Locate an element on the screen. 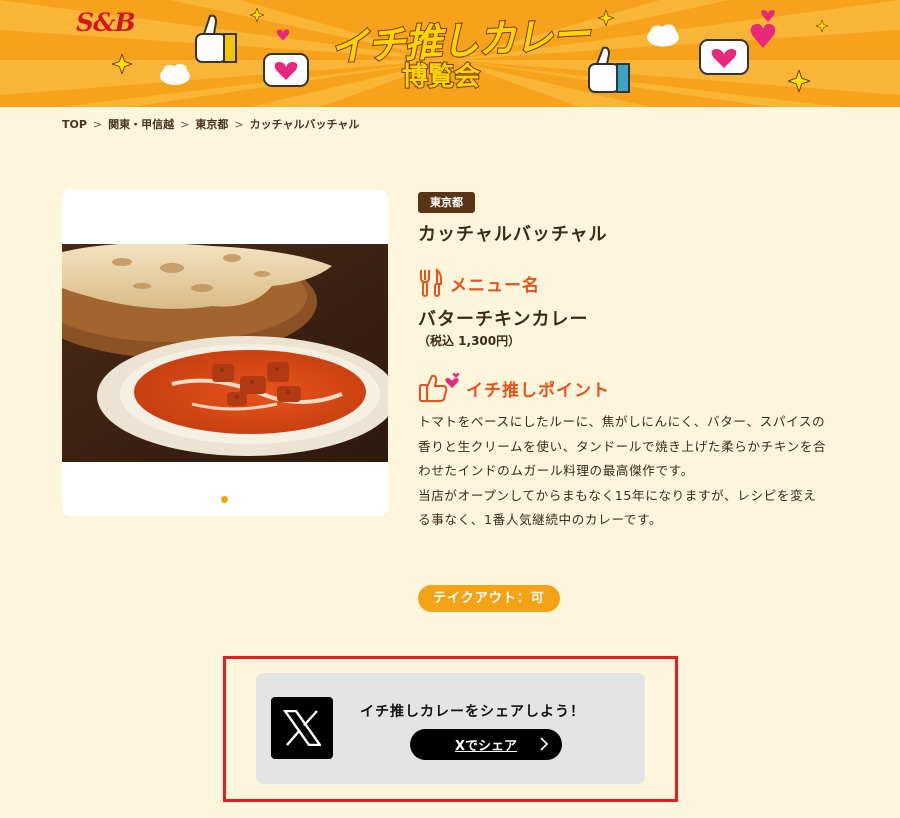 The width and height of the screenshot is (900, 818). share-button-label: Xでシェア is located at coordinates (486, 746).